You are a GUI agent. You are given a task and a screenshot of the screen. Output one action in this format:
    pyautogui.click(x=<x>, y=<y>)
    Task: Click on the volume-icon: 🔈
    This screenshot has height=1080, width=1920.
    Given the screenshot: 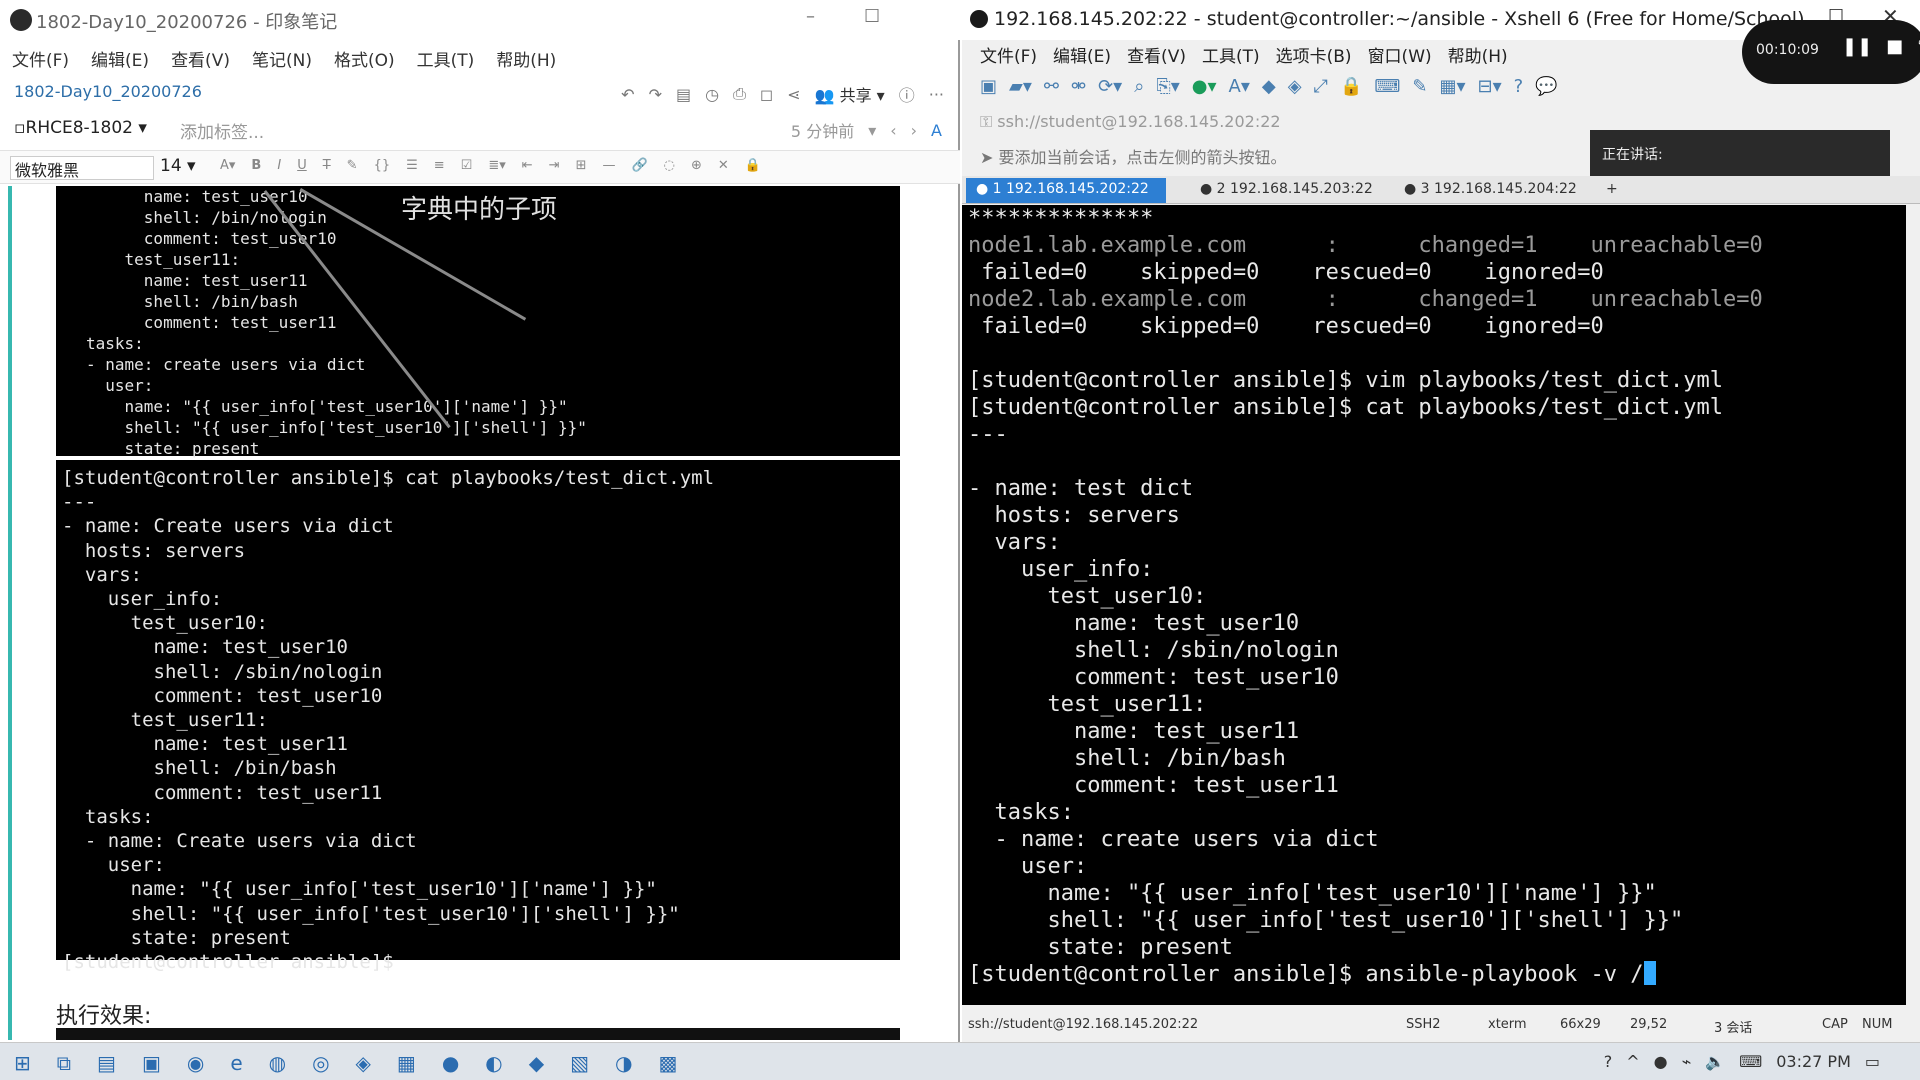 What is the action you would take?
    pyautogui.click(x=1715, y=1061)
    